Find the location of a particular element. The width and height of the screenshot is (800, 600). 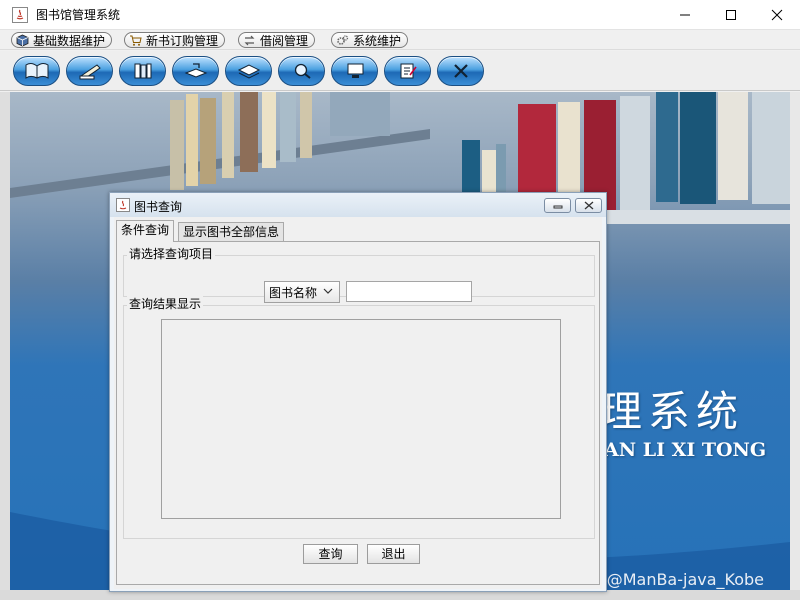

search-icon is located at coordinates (302, 71).